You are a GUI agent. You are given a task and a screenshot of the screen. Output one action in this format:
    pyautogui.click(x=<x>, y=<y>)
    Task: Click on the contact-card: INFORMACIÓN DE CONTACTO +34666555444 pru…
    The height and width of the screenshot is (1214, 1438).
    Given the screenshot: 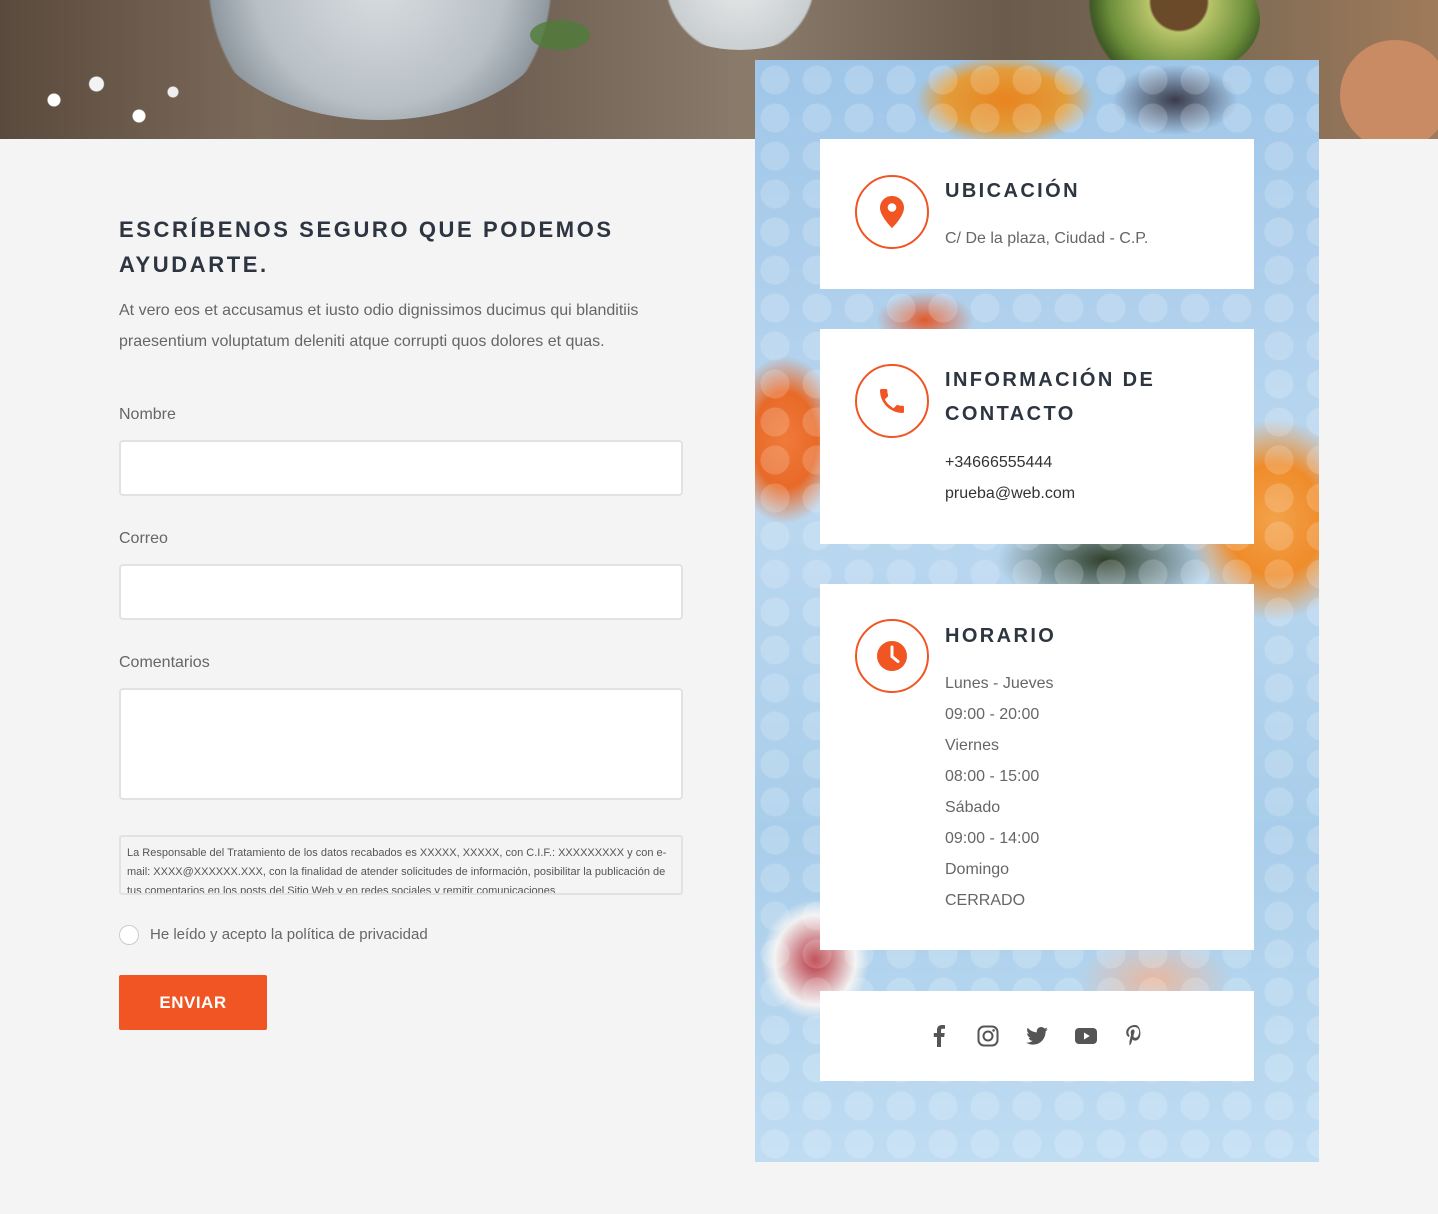 What is the action you would take?
    pyautogui.click(x=1037, y=436)
    